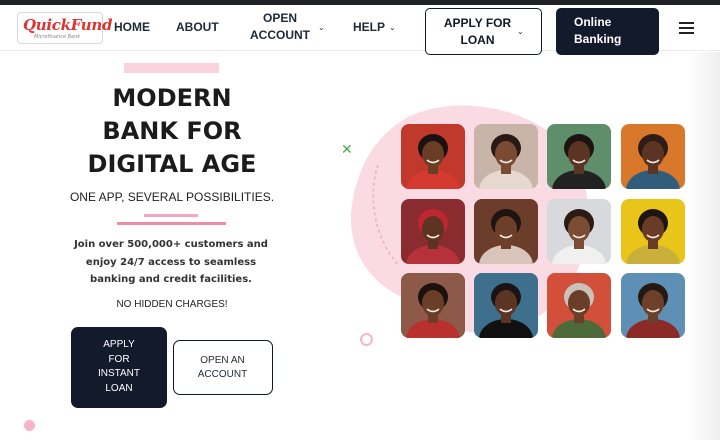  Describe the element at coordinates (653, 305) in the screenshot. I see `photo-man-glasses-praying-hands` at that location.